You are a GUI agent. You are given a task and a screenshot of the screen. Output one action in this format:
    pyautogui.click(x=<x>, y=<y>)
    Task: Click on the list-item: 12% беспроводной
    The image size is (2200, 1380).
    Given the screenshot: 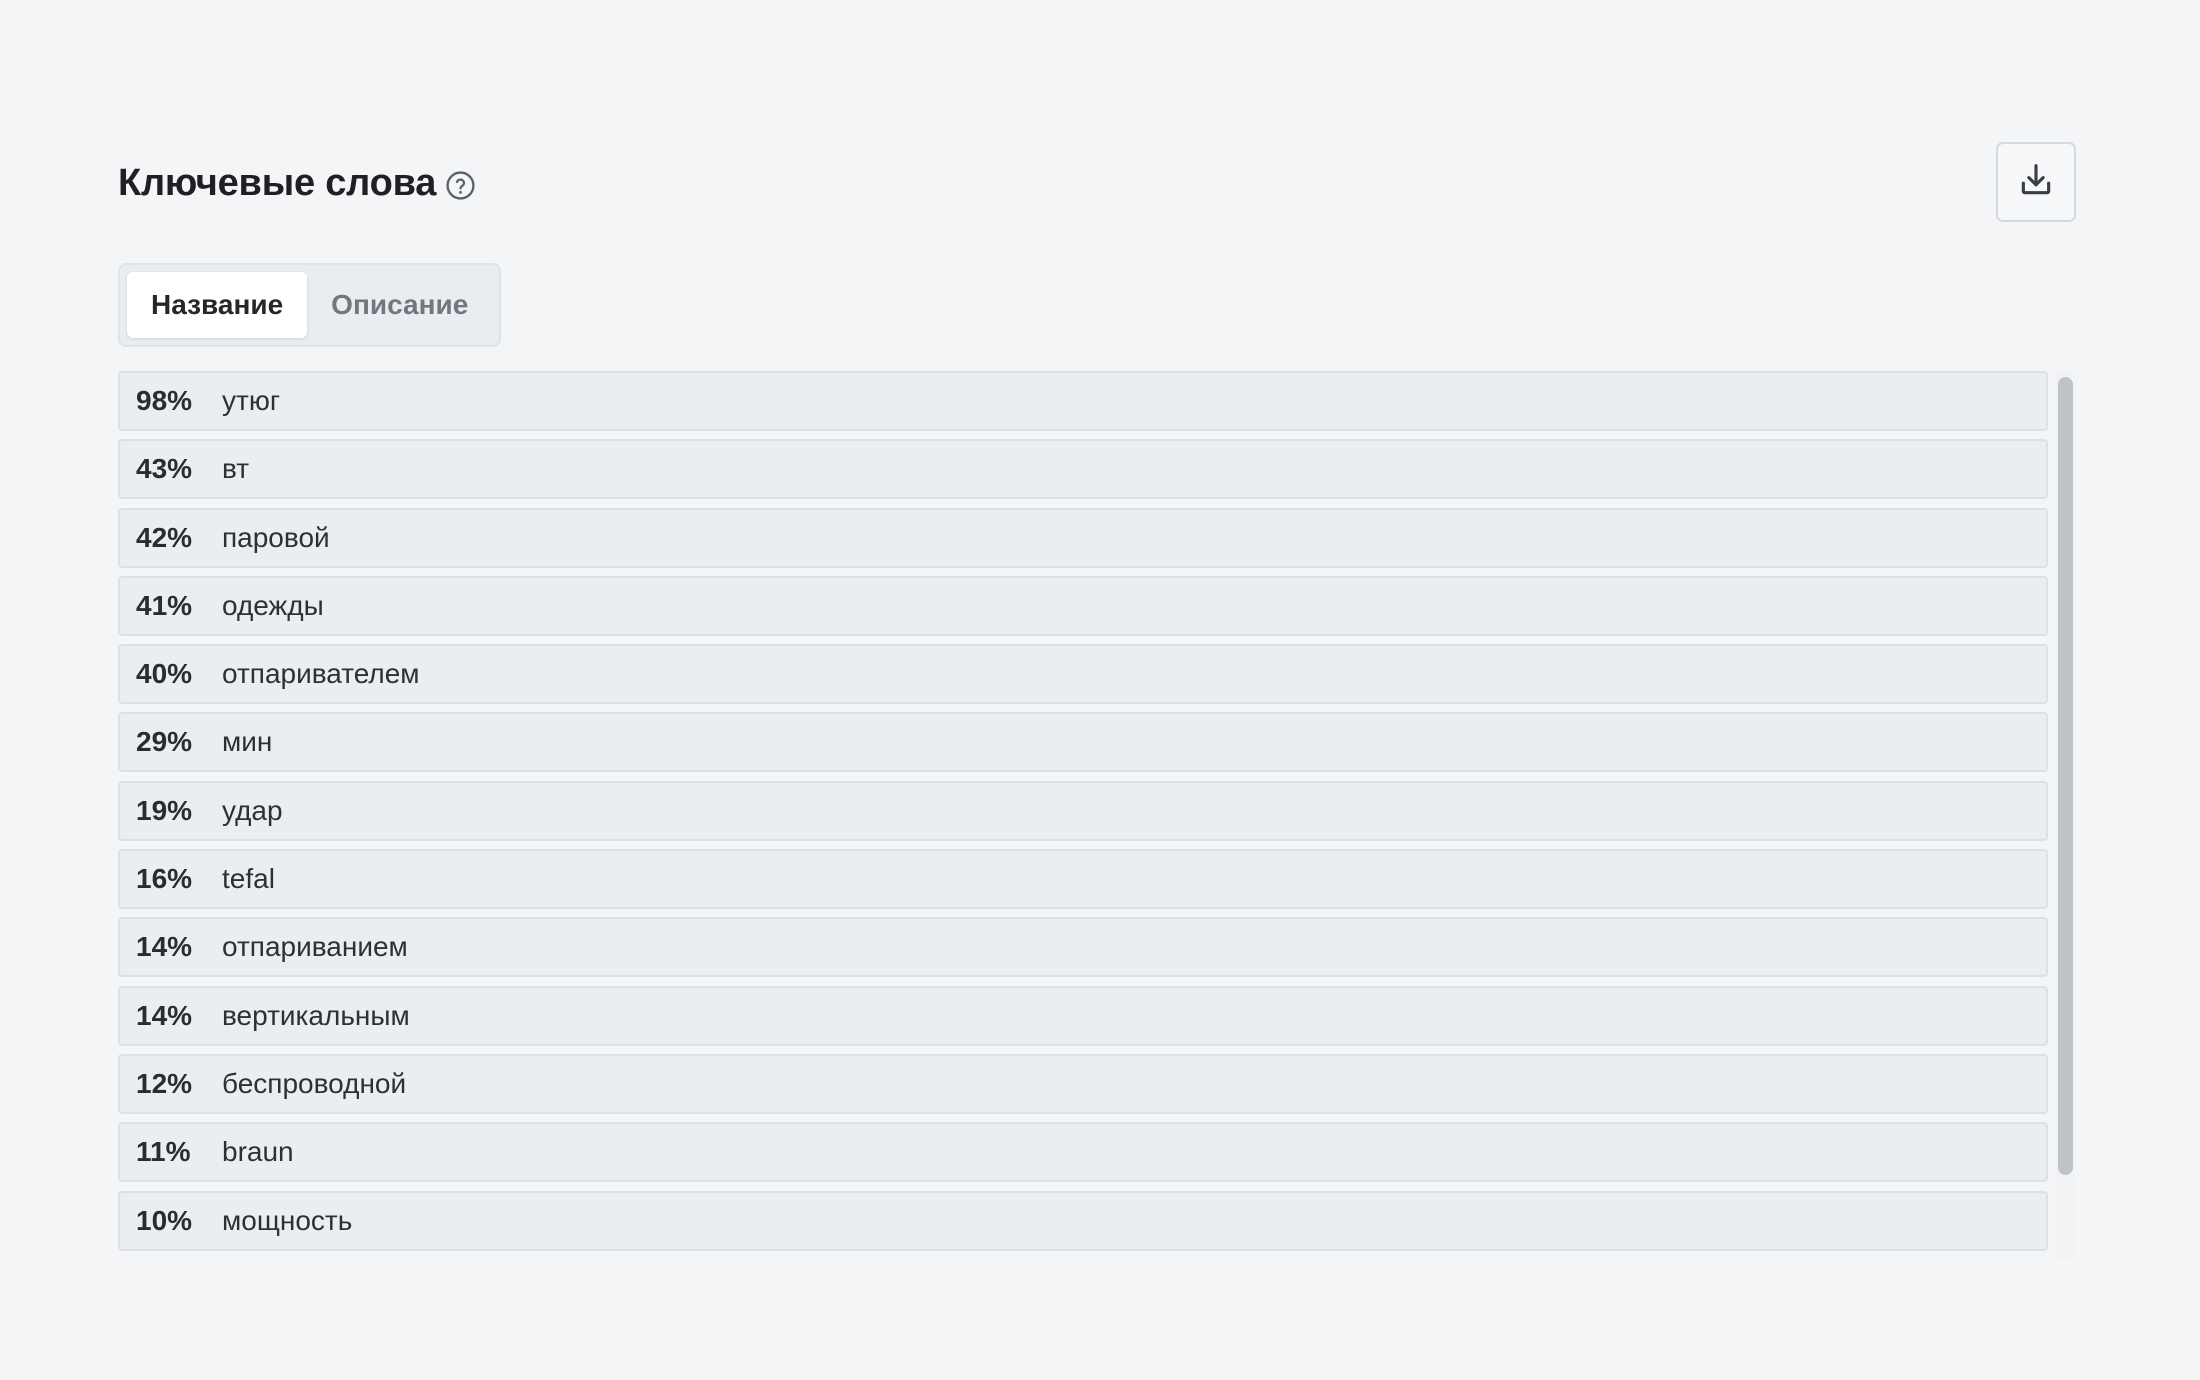 What is the action you would take?
    pyautogui.click(x=1083, y=1083)
    